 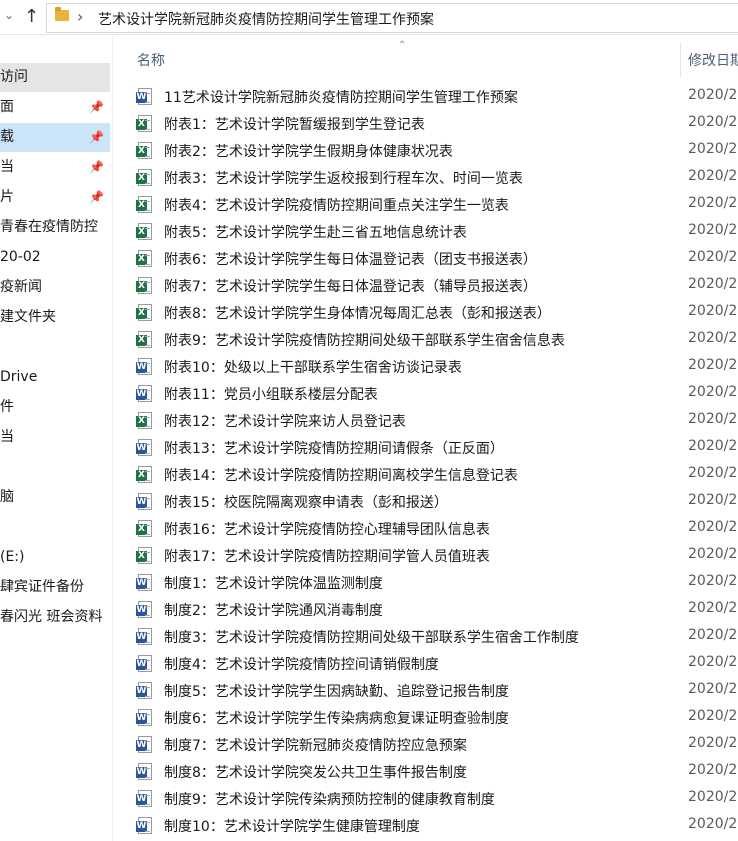 What do you see at coordinates (425, 502) in the screenshot?
I see `file-row: W 附表15：校医院隔离观察申请表（彭和报送） 2020/2` at bounding box center [425, 502].